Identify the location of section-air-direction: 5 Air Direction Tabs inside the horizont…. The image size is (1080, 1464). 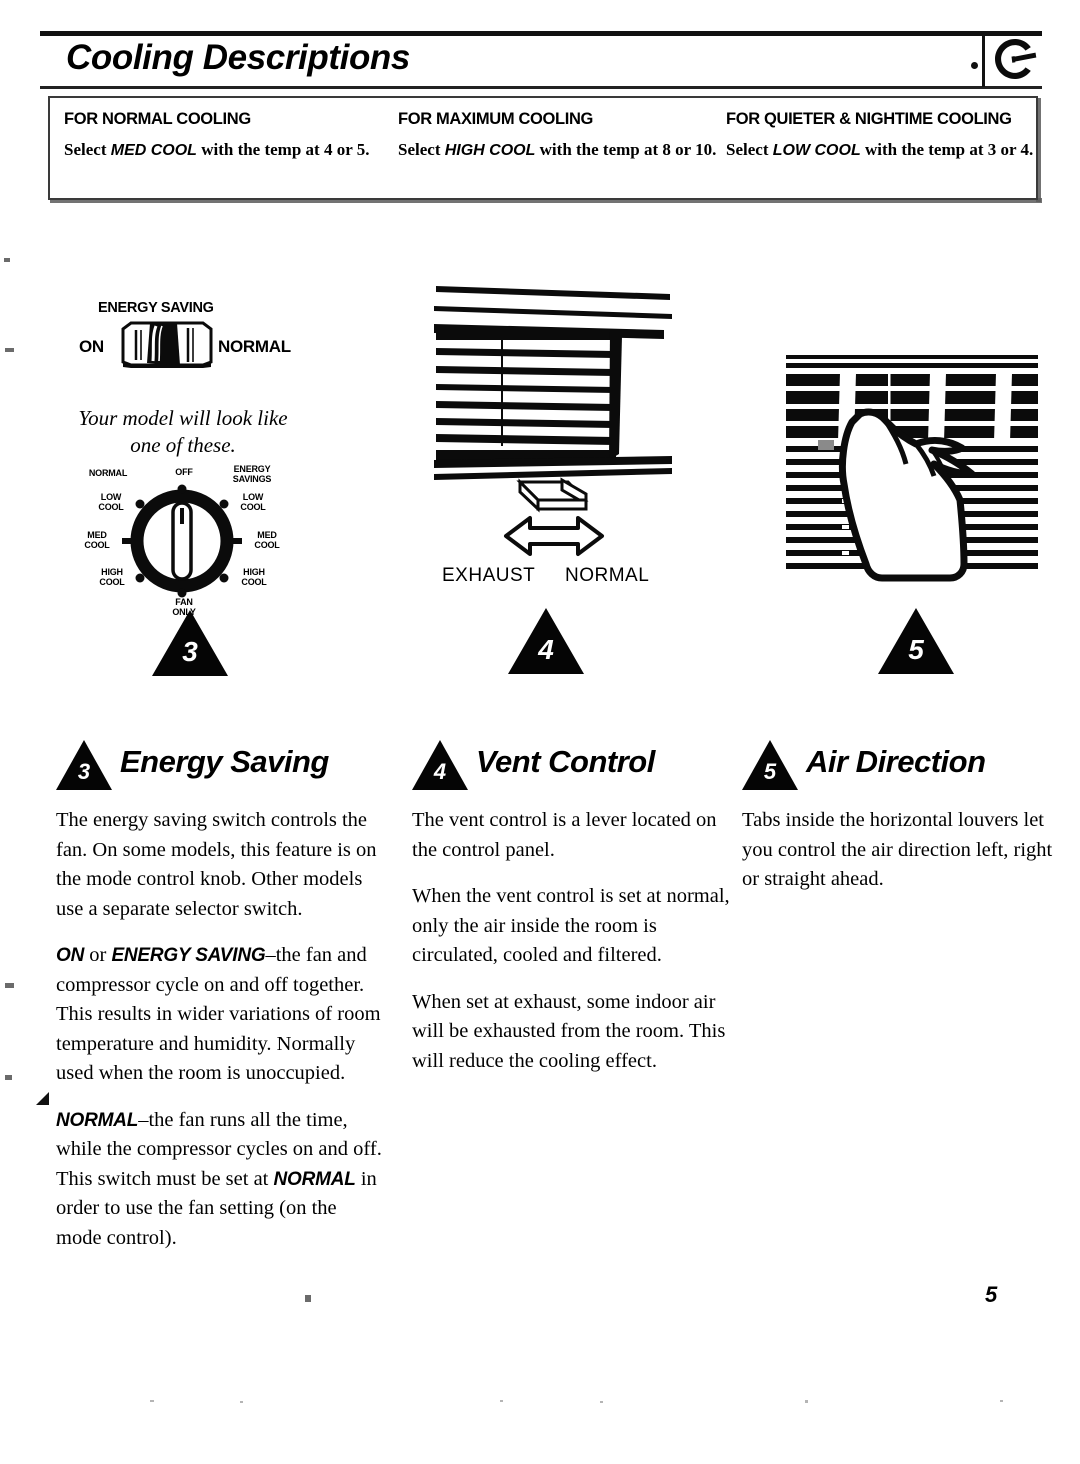
(898, 824).